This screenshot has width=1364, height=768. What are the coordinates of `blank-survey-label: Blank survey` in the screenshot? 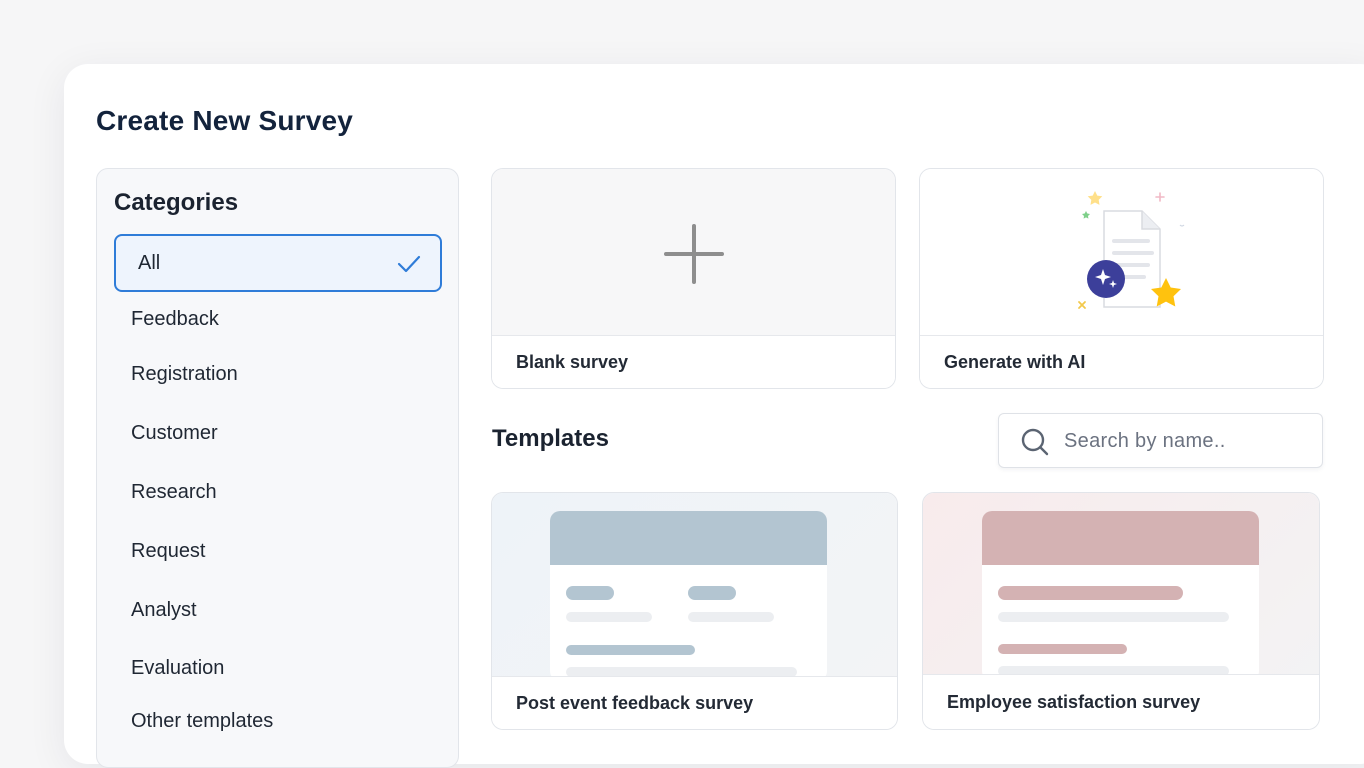 It's located at (693, 361).